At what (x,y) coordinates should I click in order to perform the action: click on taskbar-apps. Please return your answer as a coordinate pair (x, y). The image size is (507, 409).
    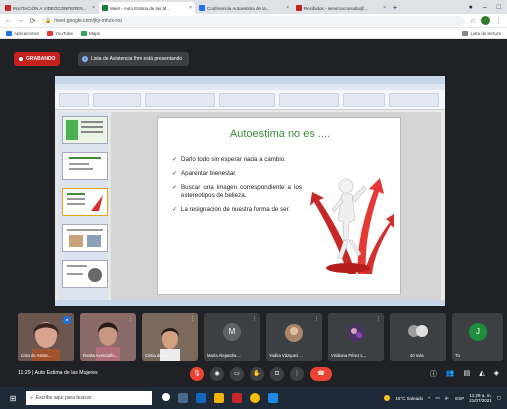
    Looking at the image, I should click on (220, 398).